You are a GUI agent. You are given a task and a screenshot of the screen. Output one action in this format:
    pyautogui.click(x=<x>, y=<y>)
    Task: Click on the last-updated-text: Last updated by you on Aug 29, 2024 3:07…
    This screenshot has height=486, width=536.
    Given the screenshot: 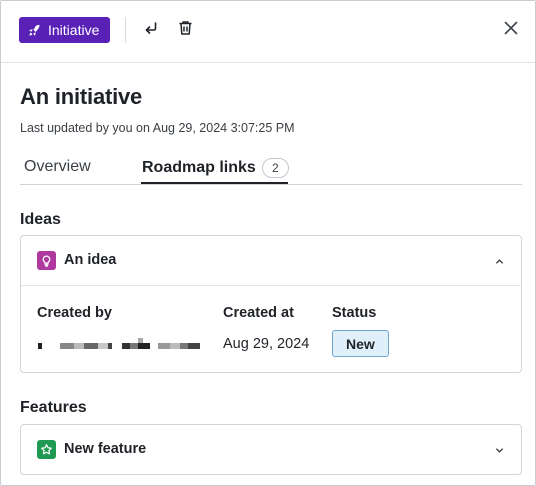 What is the action you would take?
    pyautogui.click(x=157, y=128)
    